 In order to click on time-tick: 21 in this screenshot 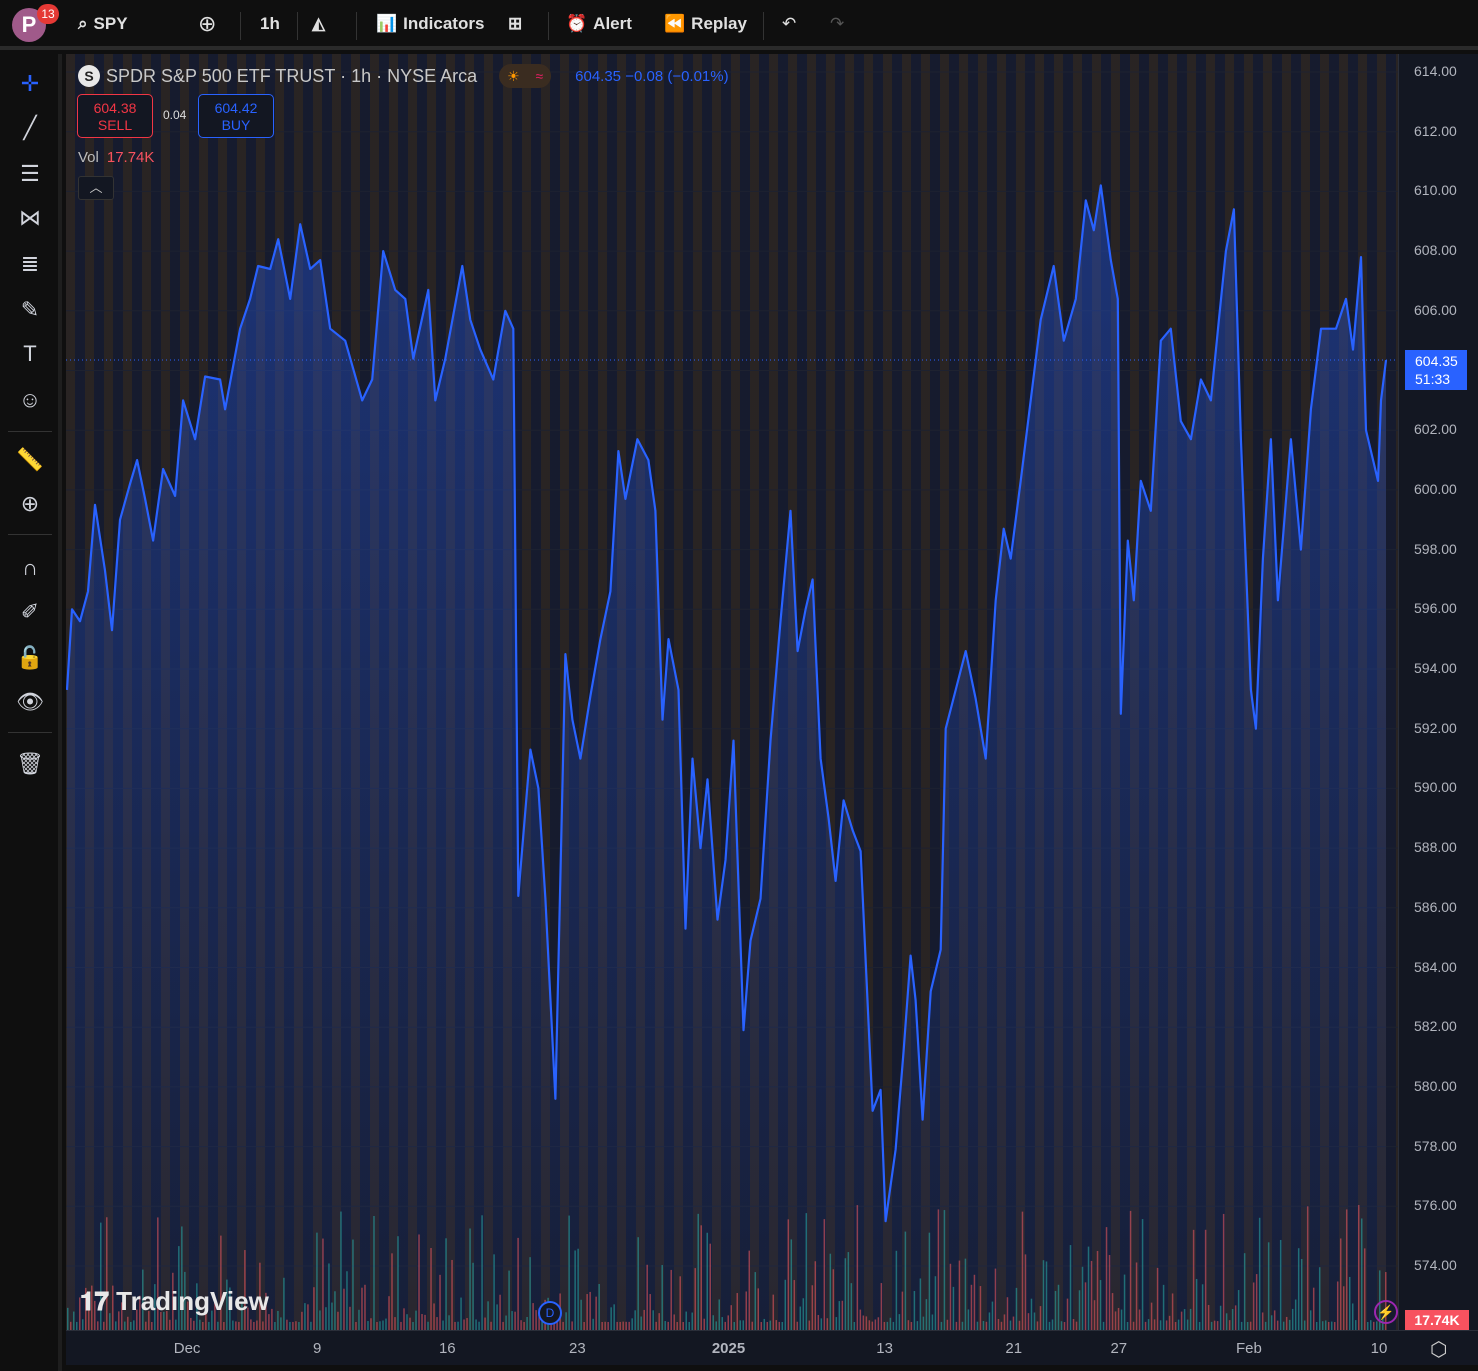, I will do `click(1014, 1348)`.